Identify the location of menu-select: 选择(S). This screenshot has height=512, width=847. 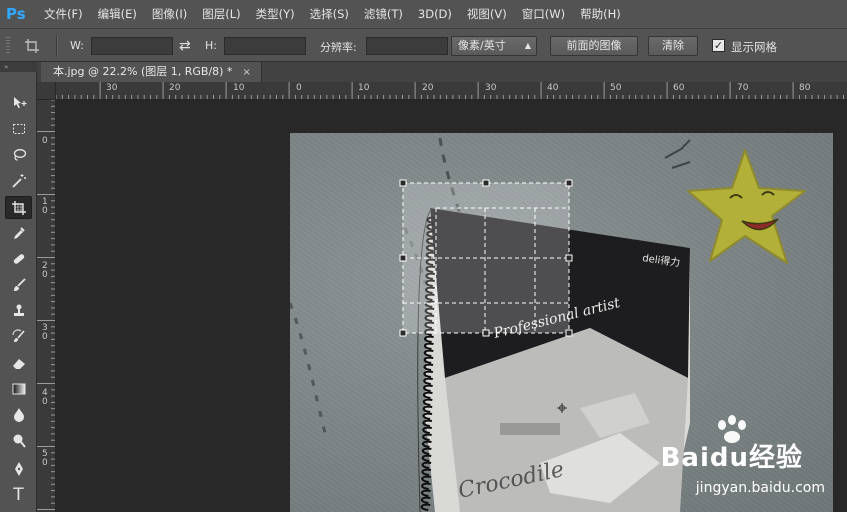
(329, 14).